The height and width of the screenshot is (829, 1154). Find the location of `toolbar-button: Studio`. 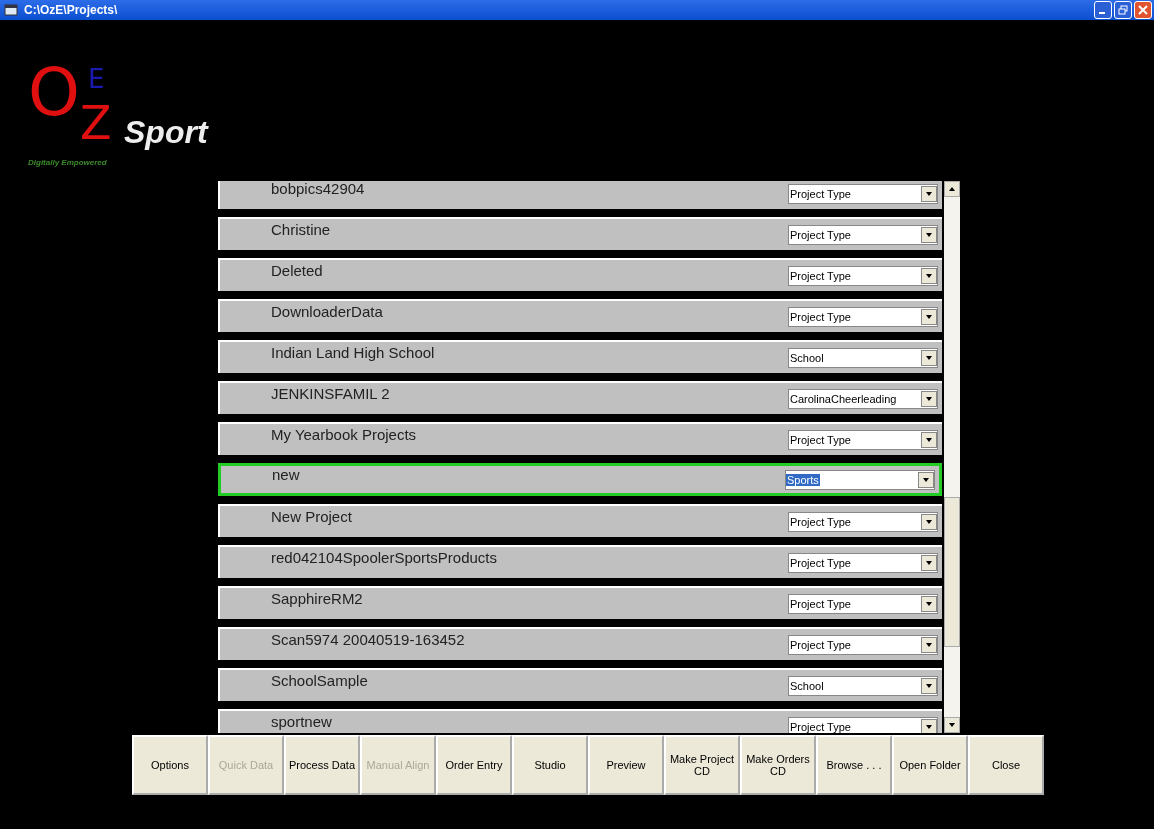

toolbar-button: Studio is located at coordinates (550, 765).